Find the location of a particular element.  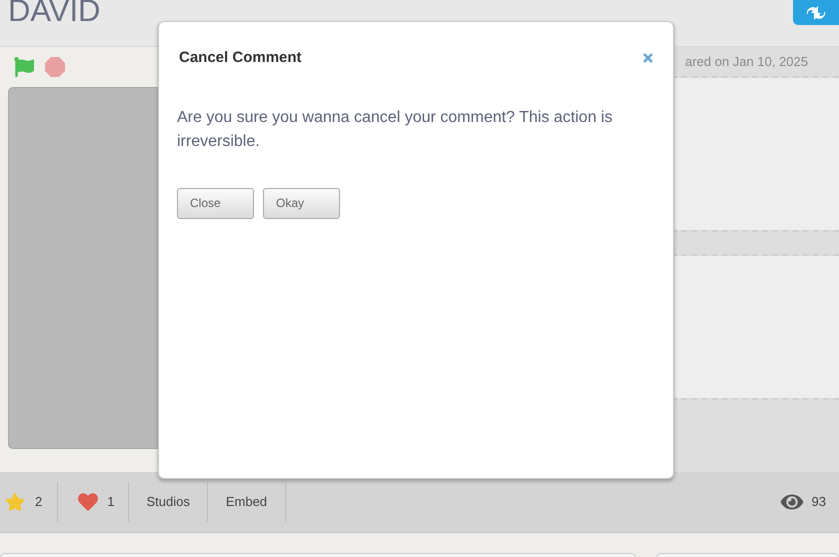

remix-button is located at coordinates (816, 12).